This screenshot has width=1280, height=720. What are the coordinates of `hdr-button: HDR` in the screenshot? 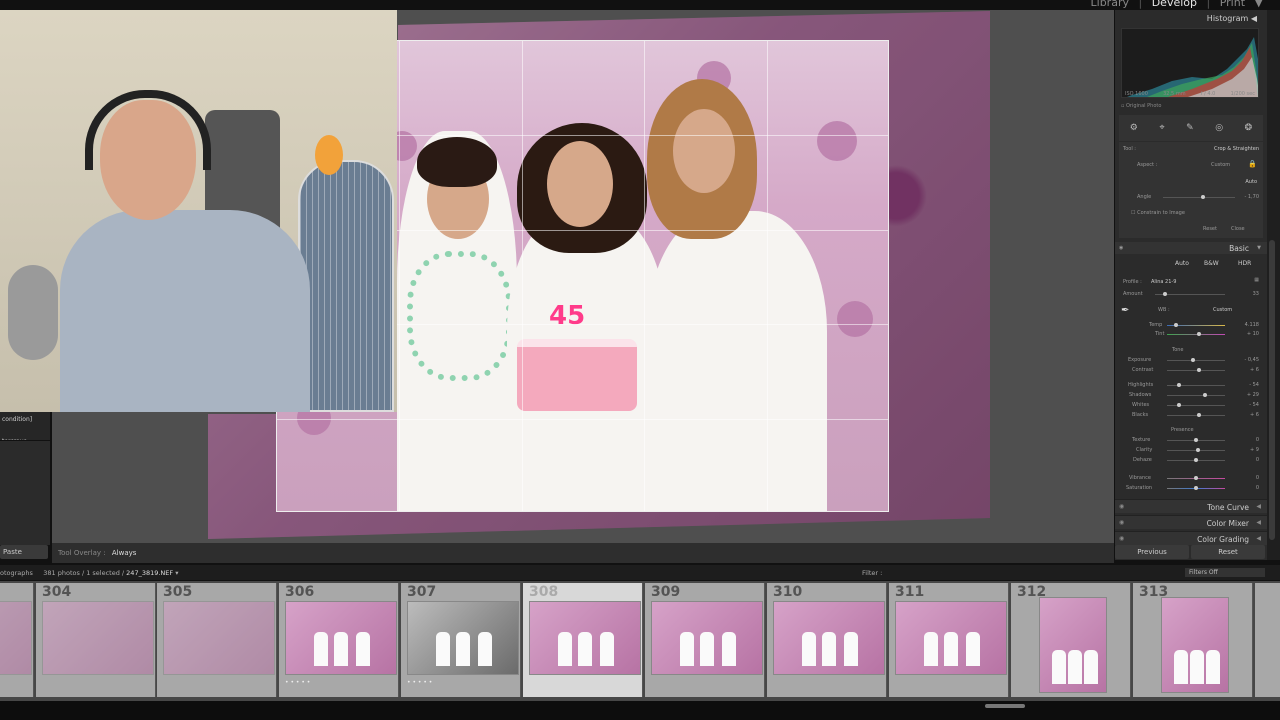 It's located at (1244, 263).